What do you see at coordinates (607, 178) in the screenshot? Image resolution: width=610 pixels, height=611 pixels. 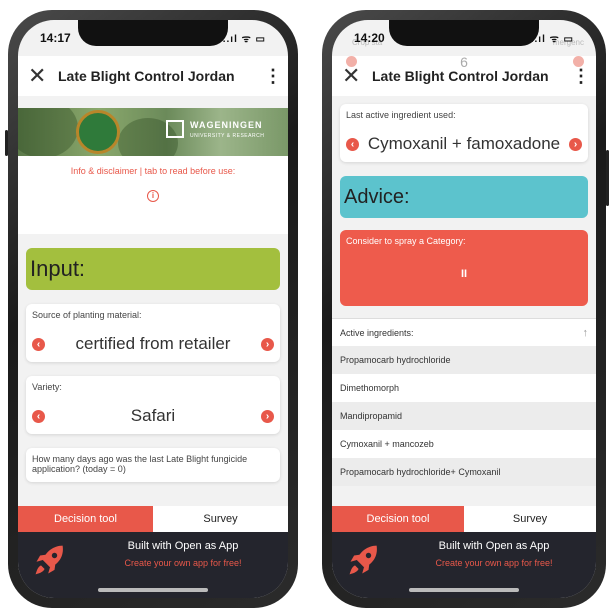 I see `power-button` at bounding box center [607, 178].